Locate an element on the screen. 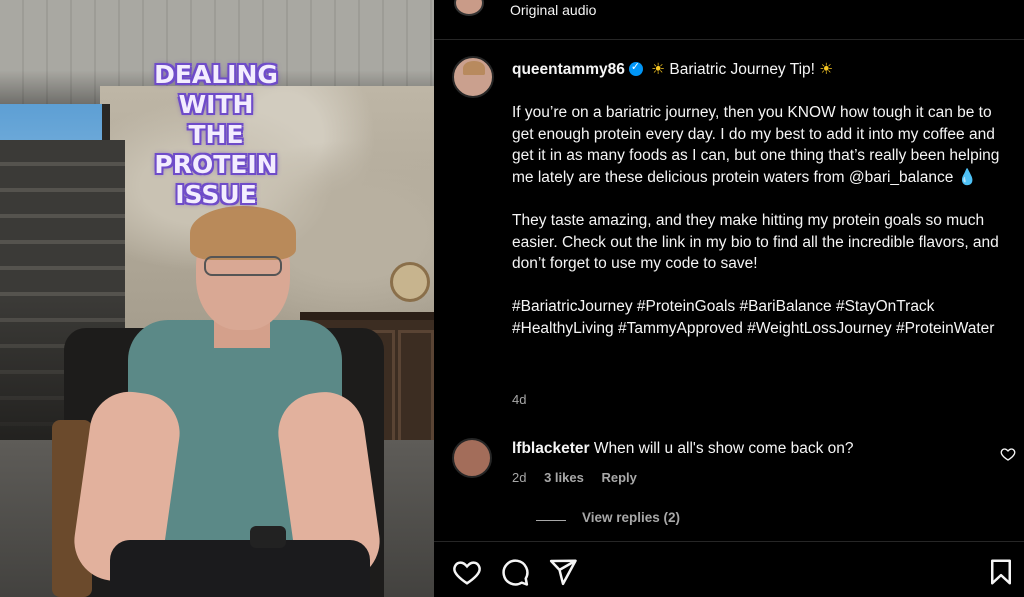 The image size is (1024, 597). overlay-line: THE is located at coordinates (216, 134).